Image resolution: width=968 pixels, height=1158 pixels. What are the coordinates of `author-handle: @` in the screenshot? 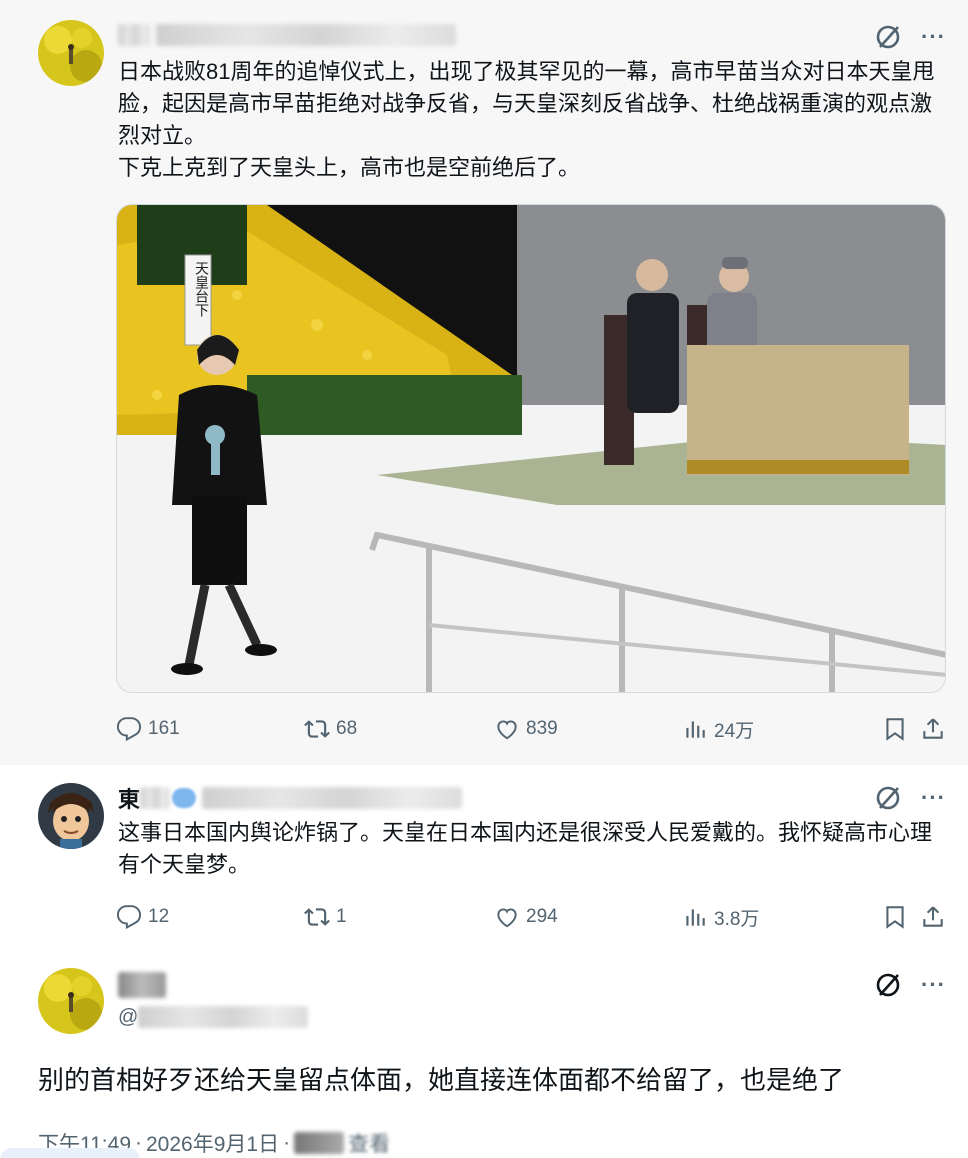 It's located at (128, 1016).